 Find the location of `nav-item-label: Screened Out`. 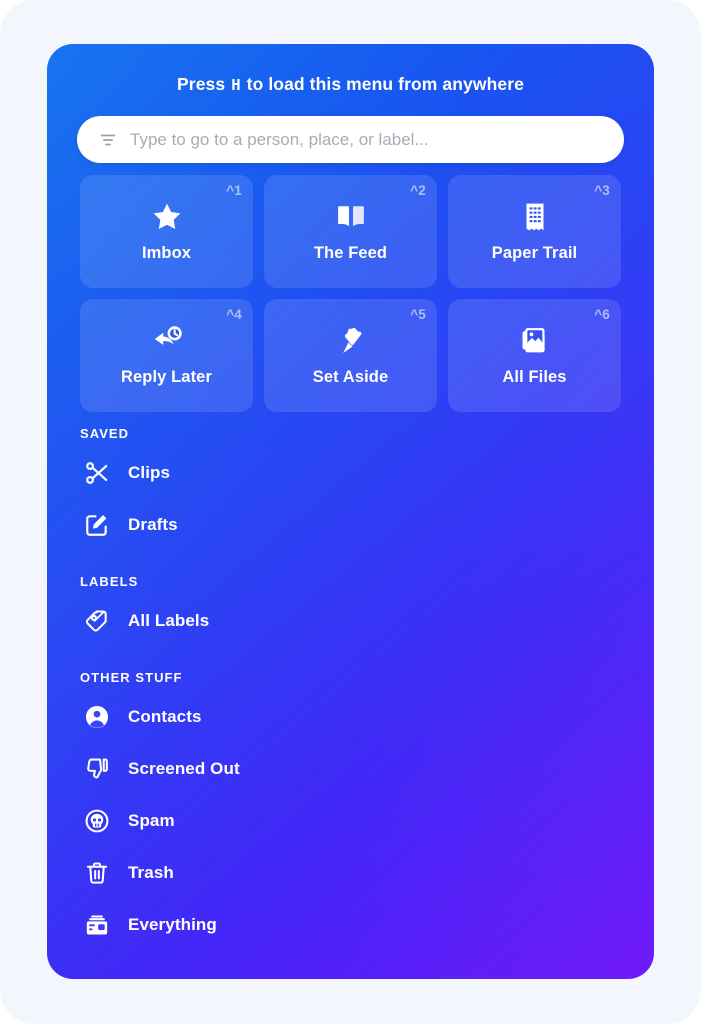

nav-item-label: Screened Out is located at coordinates (184, 768).